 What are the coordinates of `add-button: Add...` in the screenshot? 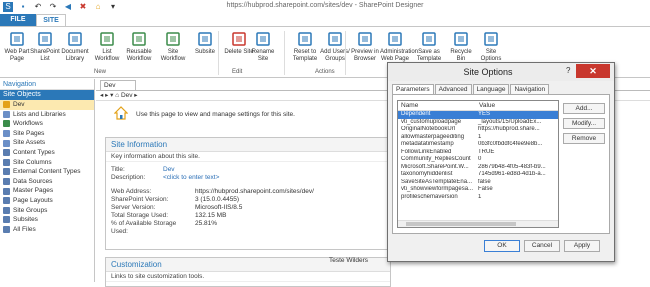 It's located at (584, 108).